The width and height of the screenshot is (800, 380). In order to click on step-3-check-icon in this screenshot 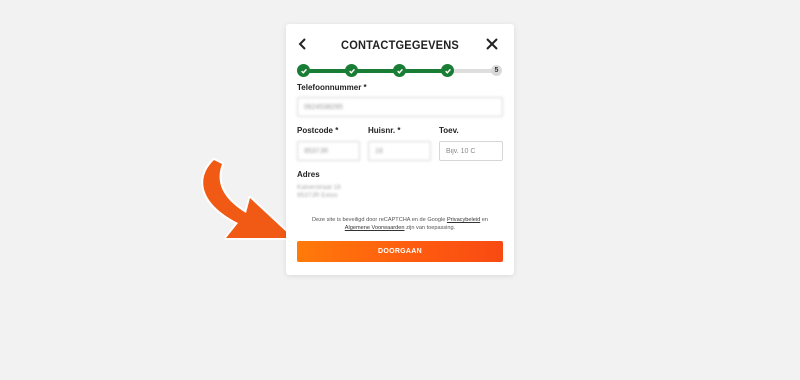, I will do `click(399, 70)`.